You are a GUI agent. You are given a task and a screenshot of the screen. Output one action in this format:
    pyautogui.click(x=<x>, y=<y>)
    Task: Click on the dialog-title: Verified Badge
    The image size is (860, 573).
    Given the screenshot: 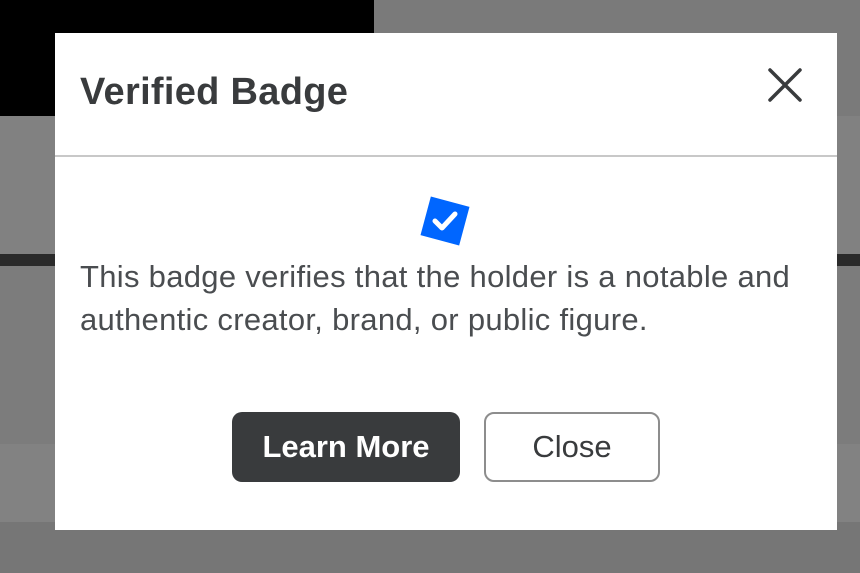 What is the action you would take?
    pyautogui.click(x=214, y=92)
    